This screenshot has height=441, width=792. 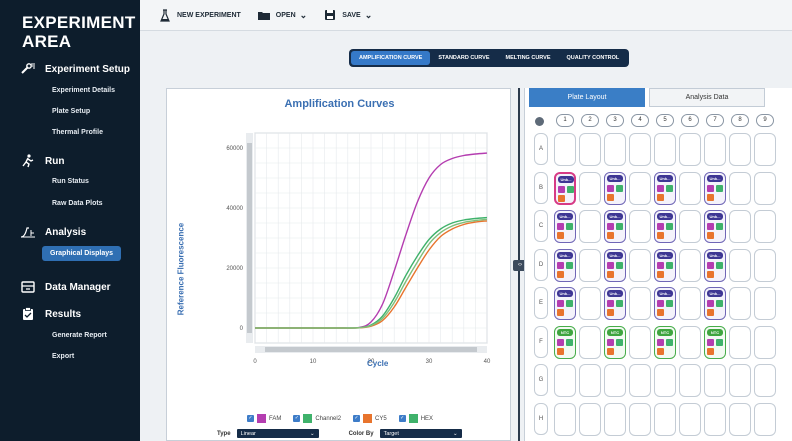 What do you see at coordinates (640, 120) in the screenshot?
I see `column-header-4: 4` at bounding box center [640, 120].